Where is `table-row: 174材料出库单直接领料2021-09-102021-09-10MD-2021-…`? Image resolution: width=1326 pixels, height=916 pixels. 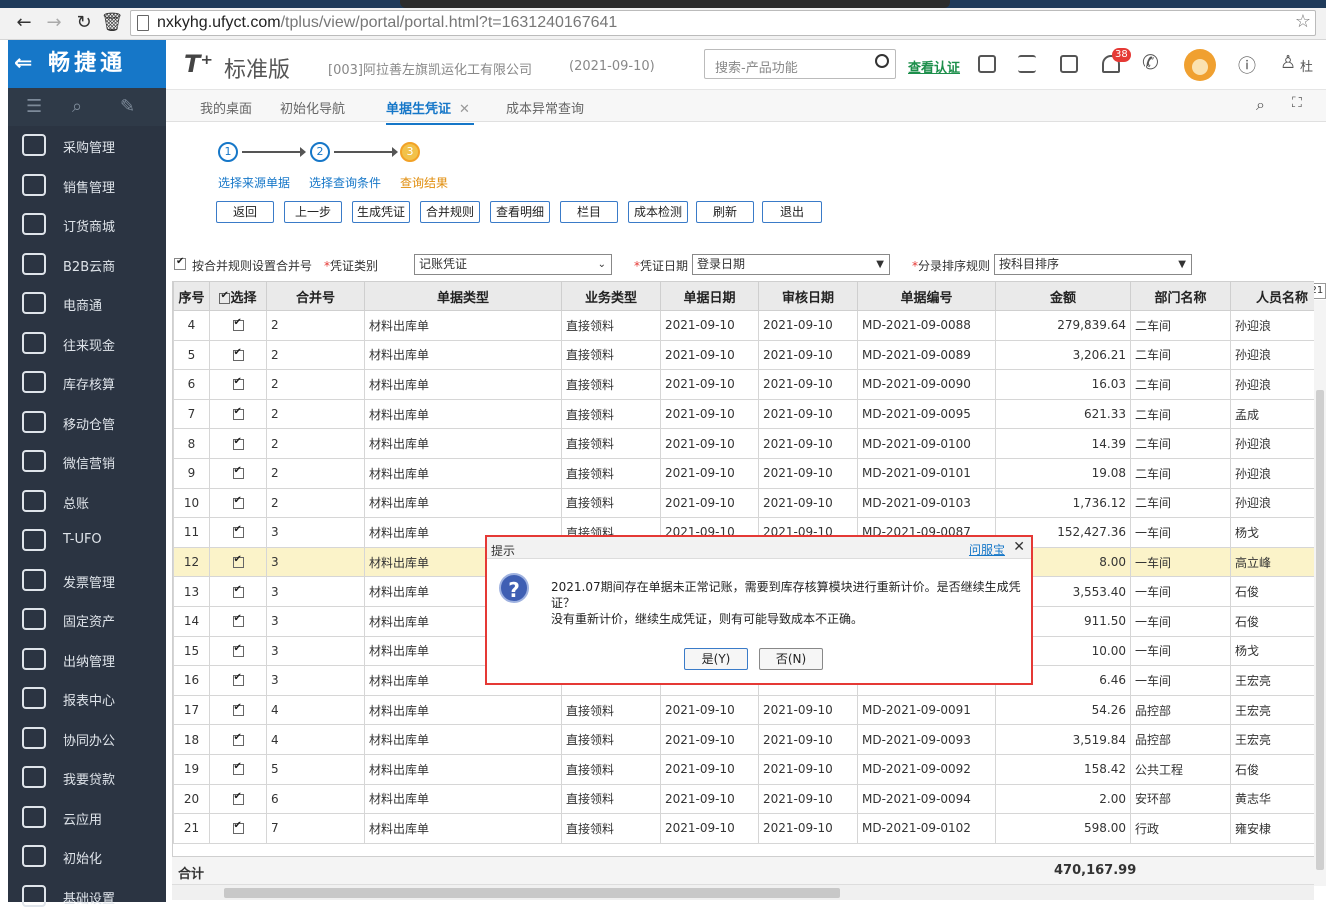
table-row: 174材料出库单直接领料2021-09-102021-09-10MD-2021-… is located at coordinates (744, 710).